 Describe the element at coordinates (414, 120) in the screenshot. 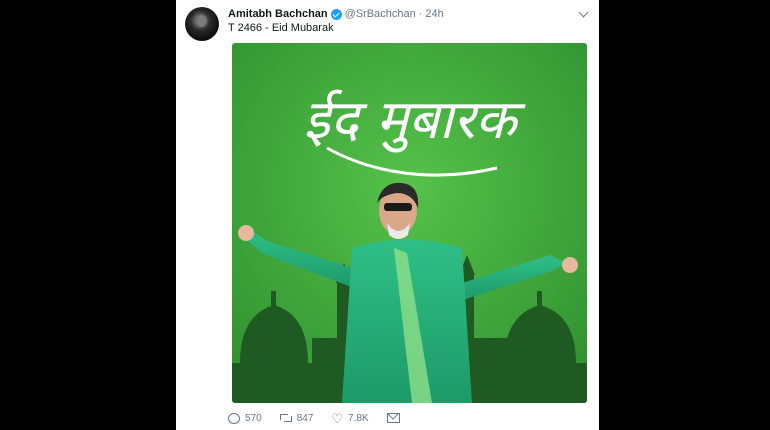

I see `greeting-calligraphy: ईद मुबारक` at that location.